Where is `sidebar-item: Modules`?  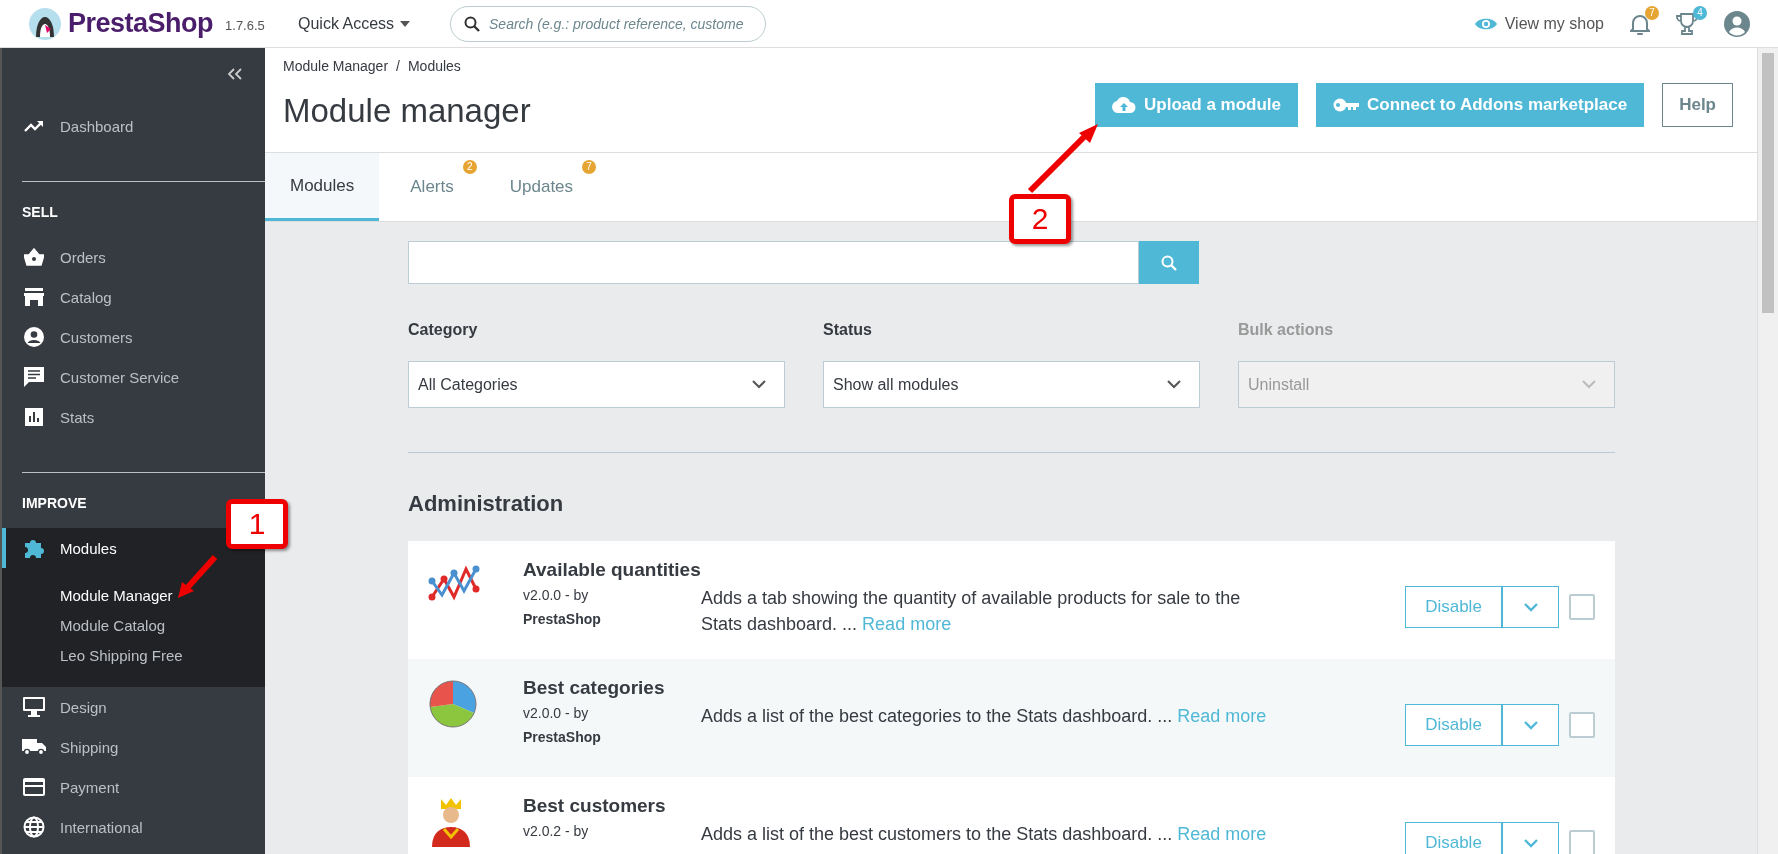 sidebar-item: Modules is located at coordinates (63, 548).